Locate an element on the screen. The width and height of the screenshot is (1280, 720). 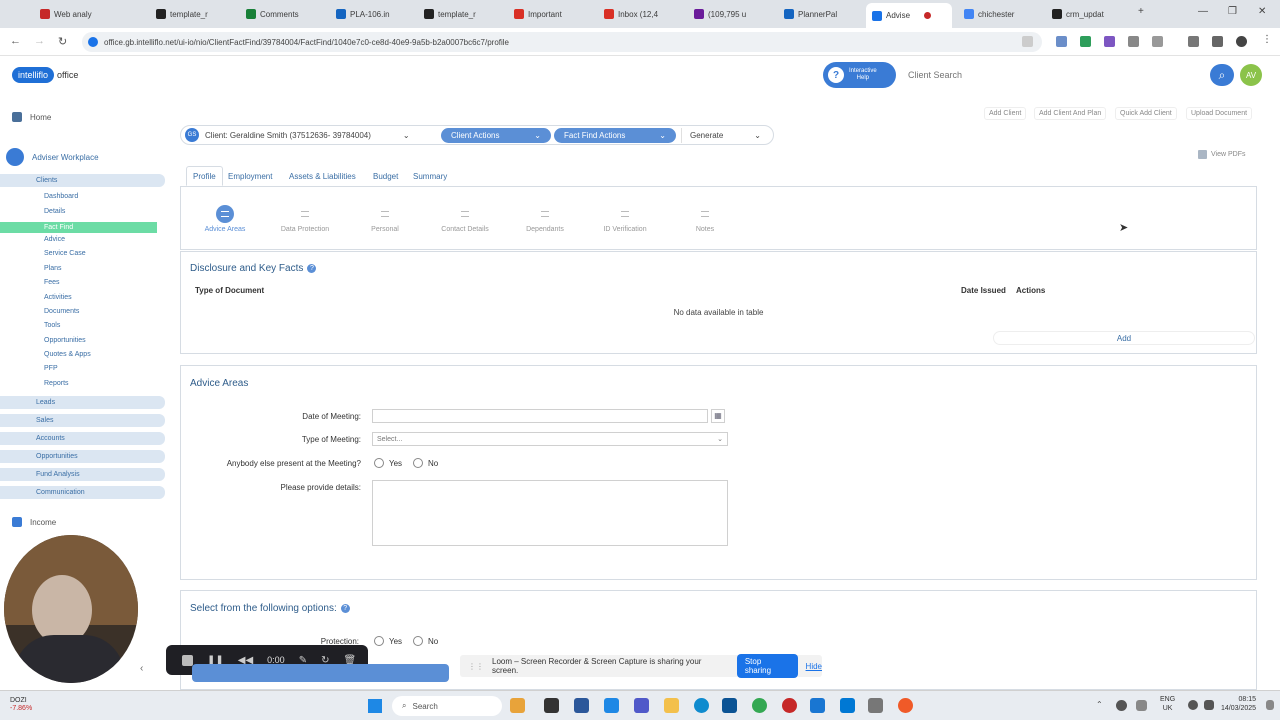
loom-icon is located at coordinates (905, 705).